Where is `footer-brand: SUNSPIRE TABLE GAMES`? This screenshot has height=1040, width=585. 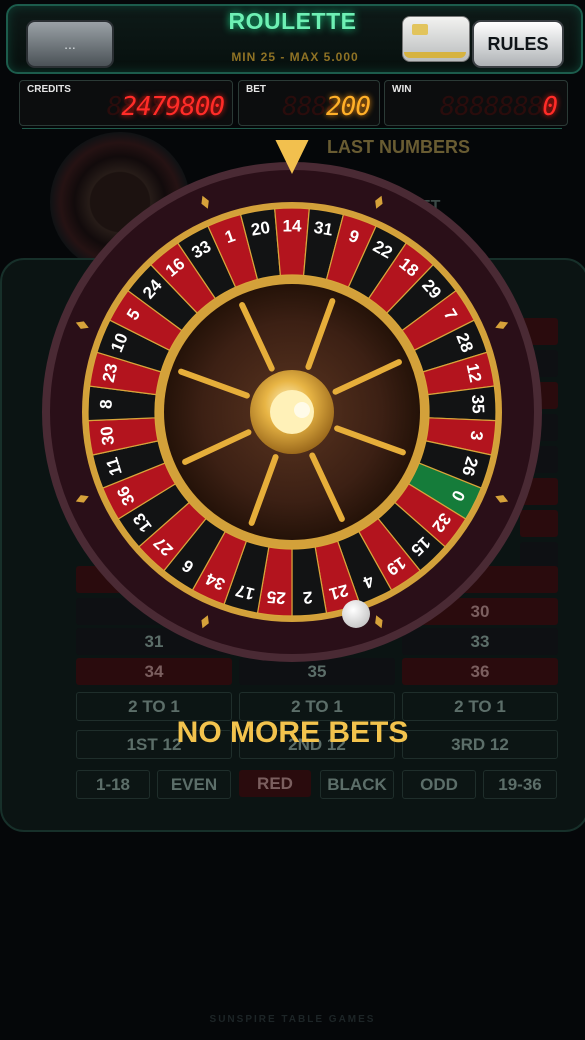
footer-brand: SUNSPIRE TABLE GAMES is located at coordinates (292, 1019).